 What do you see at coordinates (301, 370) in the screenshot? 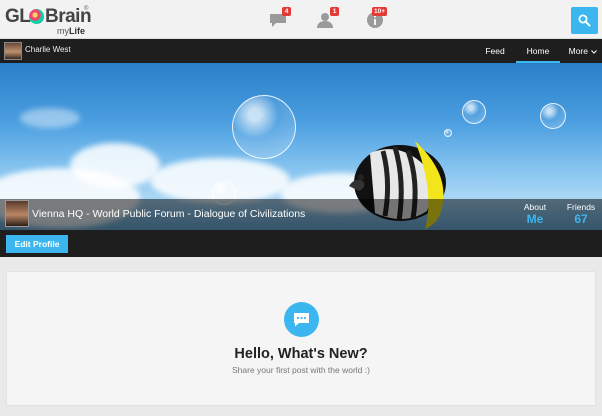
I see `feed-subtext: Share your first post with the world :)` at bounding box center [301, 370].